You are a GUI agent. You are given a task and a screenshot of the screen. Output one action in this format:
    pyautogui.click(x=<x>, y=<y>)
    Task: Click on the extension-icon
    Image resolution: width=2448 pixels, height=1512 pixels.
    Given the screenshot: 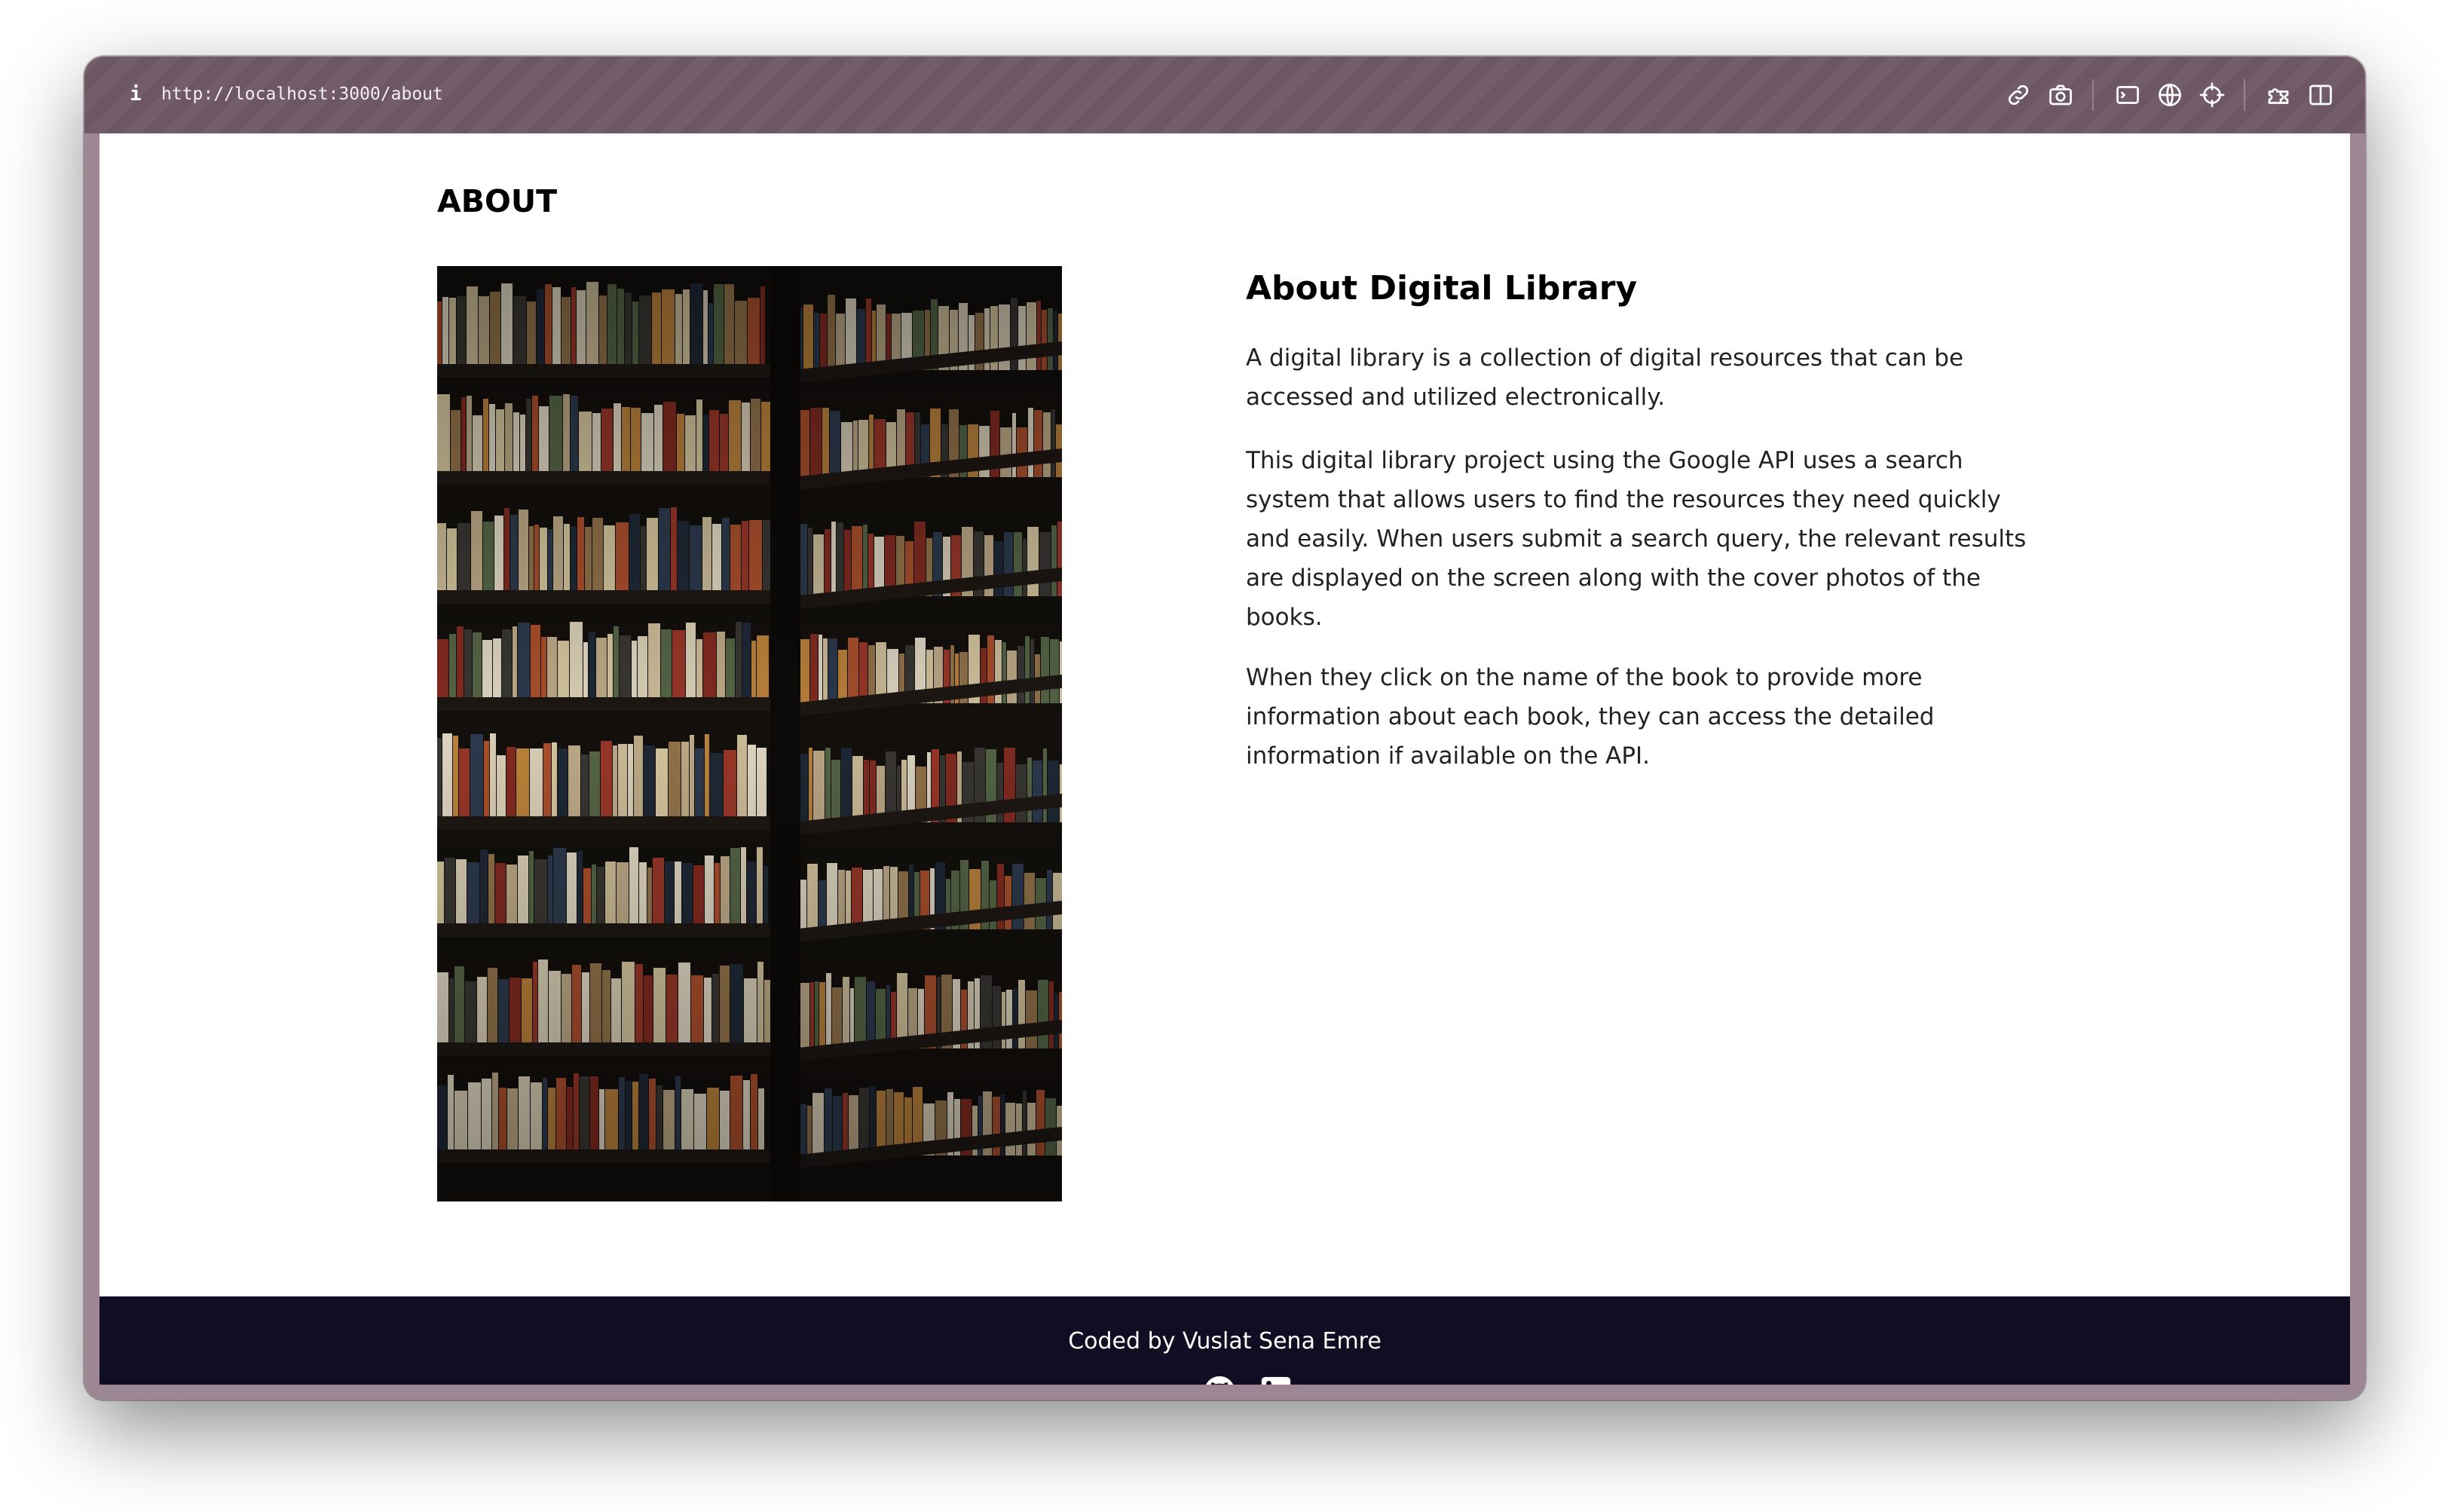 What is the action you would take?
    pyautogui.click(x=2278, y=95)
    